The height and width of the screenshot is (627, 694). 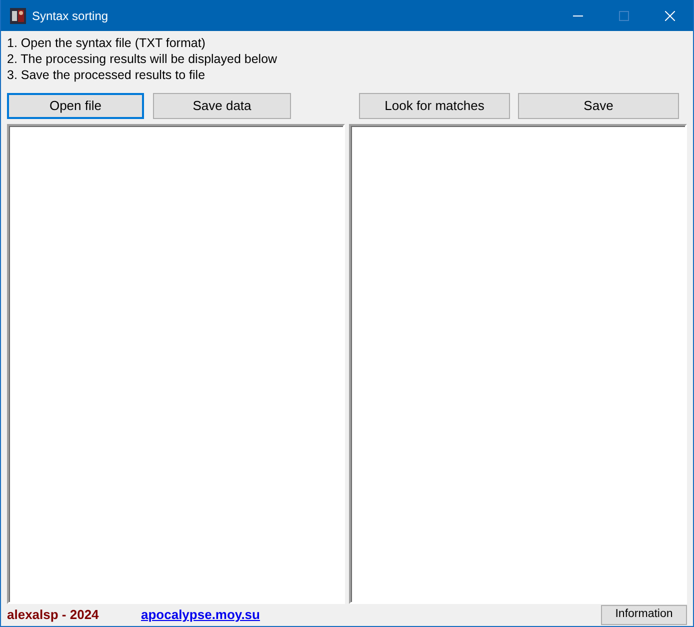 I want to click on action-button: Save data, so click(x=222, y=106).